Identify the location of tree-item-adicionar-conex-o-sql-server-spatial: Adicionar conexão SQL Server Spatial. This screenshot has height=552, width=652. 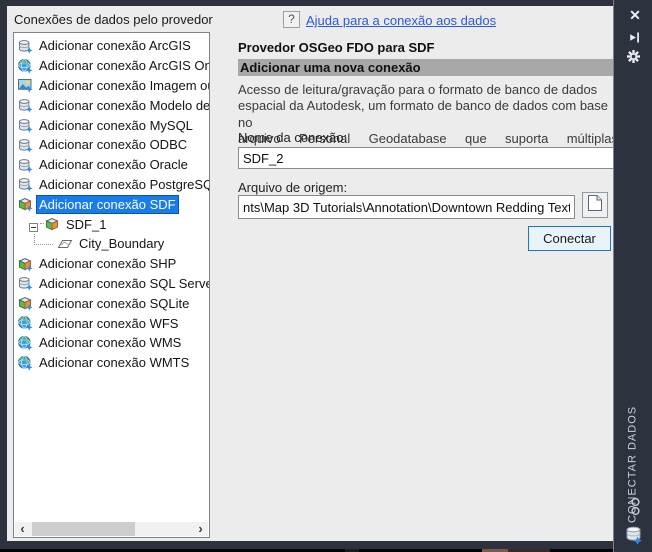
(111, 284).